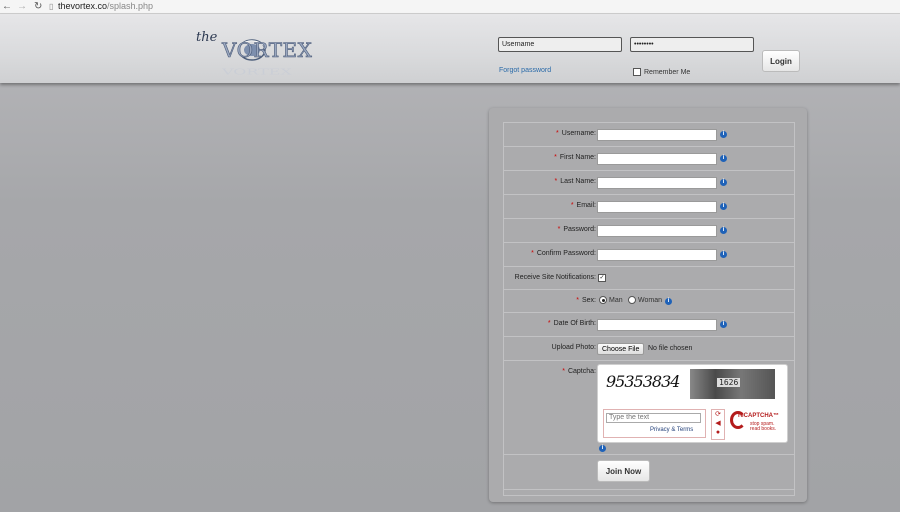 Image resolution: width=900 pixels, height=512 pixels. I want to click on notifications-label: Receive Site Notifications:, so click(555, 277).